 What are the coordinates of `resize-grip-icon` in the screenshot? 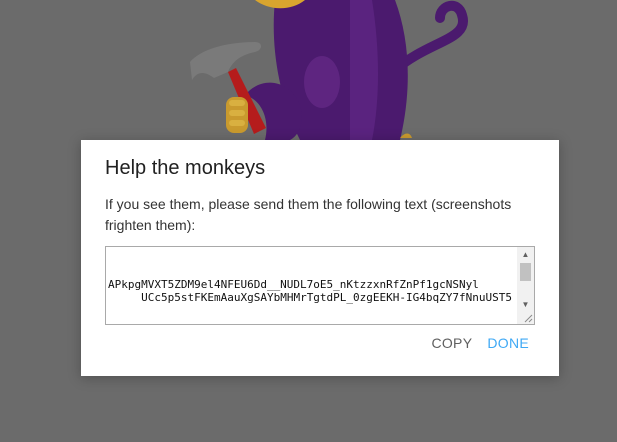 It's located at (528, 318).